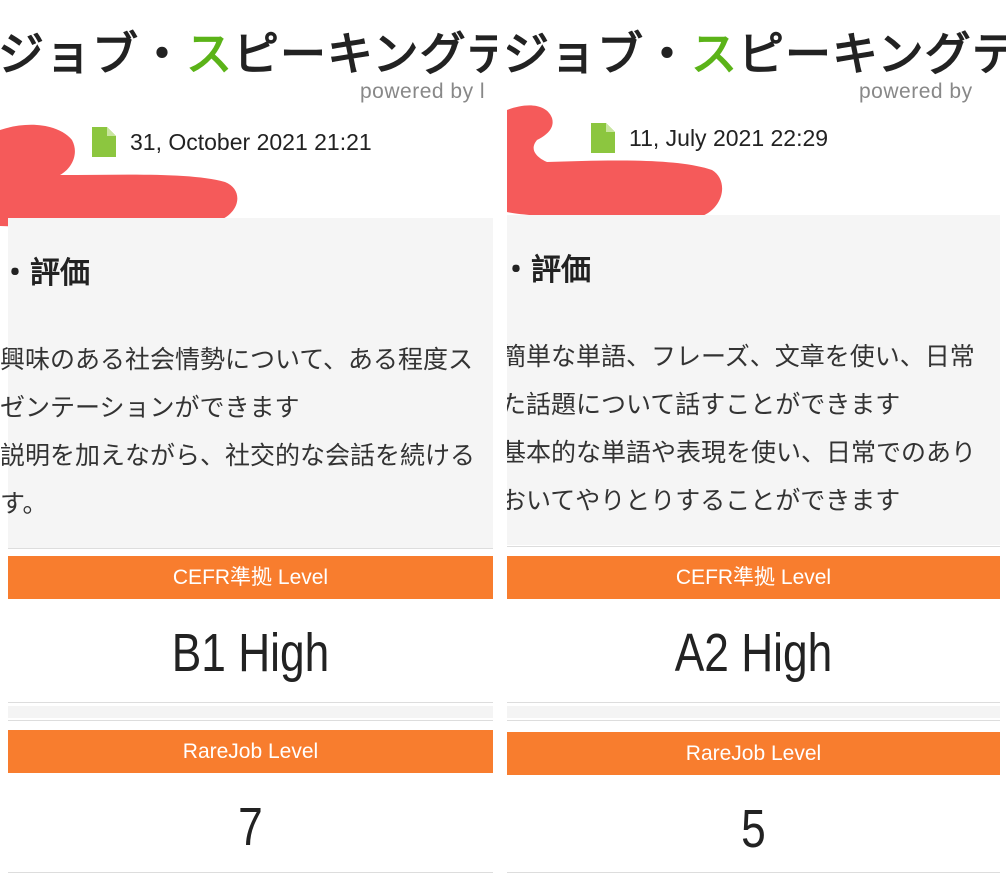 The height and width of the screenshot is (878, 1006). Describe the element at coordinates (150, 407) in the screenshot. I see `evaluation-line: ゼンテーションができます` at that location.